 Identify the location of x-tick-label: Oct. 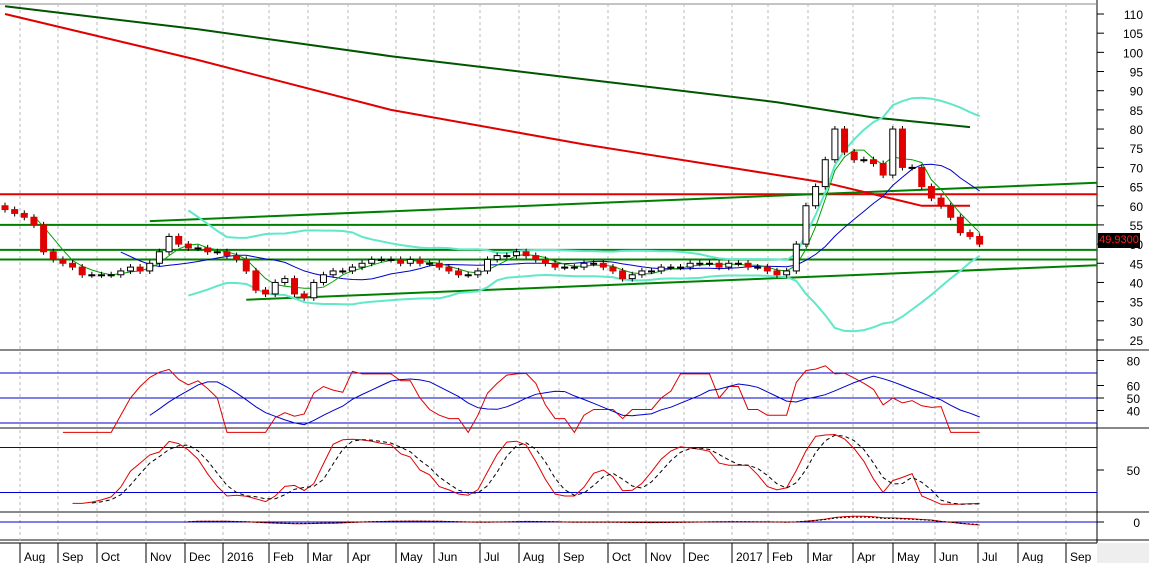
(110, 556).